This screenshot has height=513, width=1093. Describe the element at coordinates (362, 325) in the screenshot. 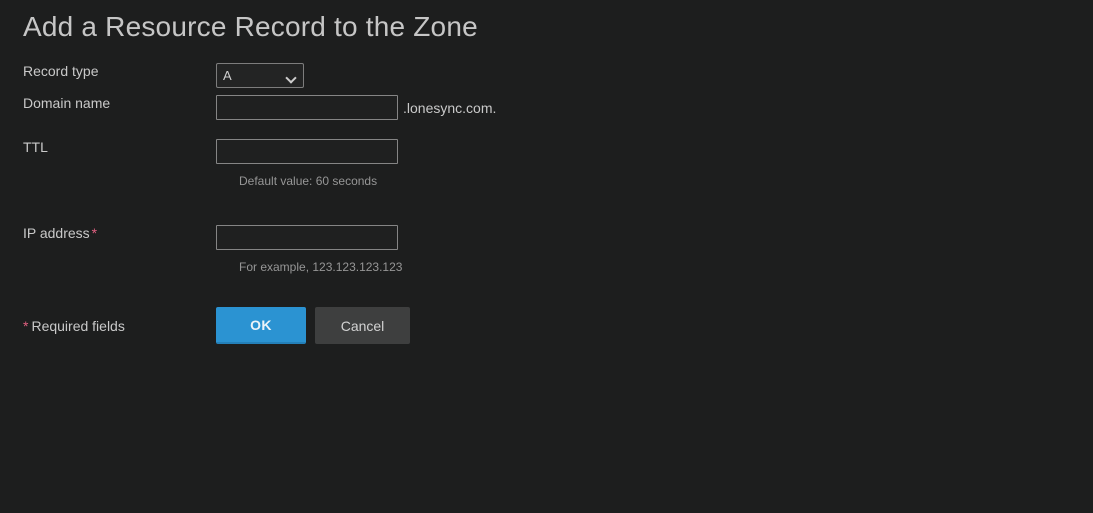

I see `cancel-button: Cancel` at that location.